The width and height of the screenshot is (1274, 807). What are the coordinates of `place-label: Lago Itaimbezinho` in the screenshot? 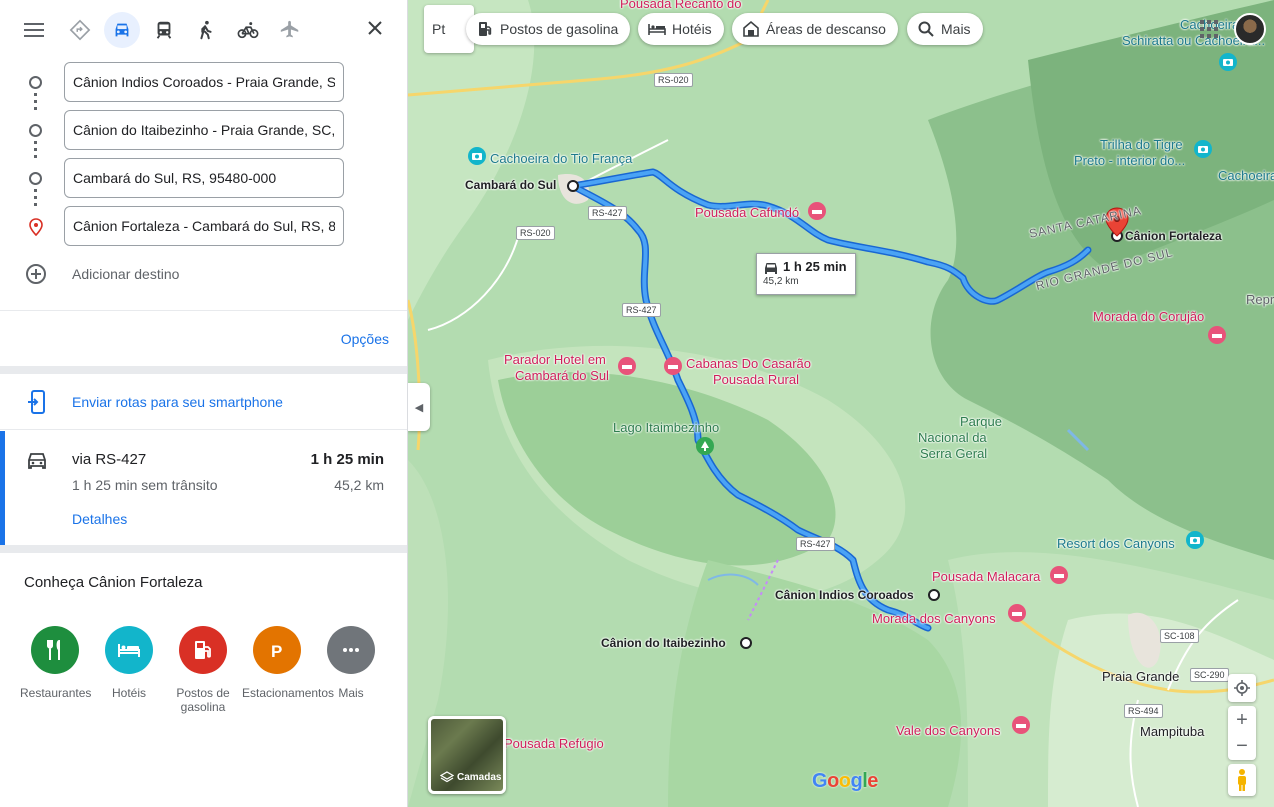 It's located at (666, 427).